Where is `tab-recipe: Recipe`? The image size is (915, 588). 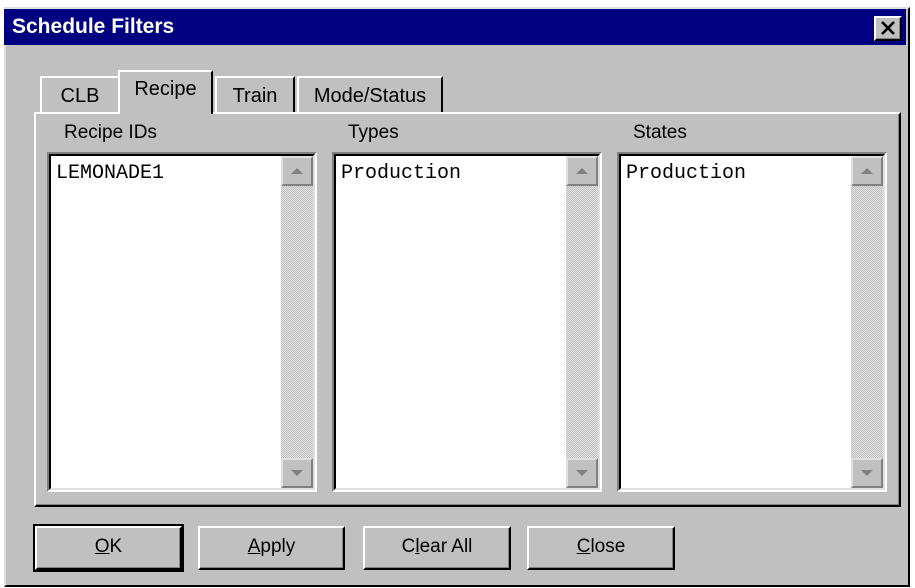
tab-recipe: Recipe is located at coordinates (165, 92).